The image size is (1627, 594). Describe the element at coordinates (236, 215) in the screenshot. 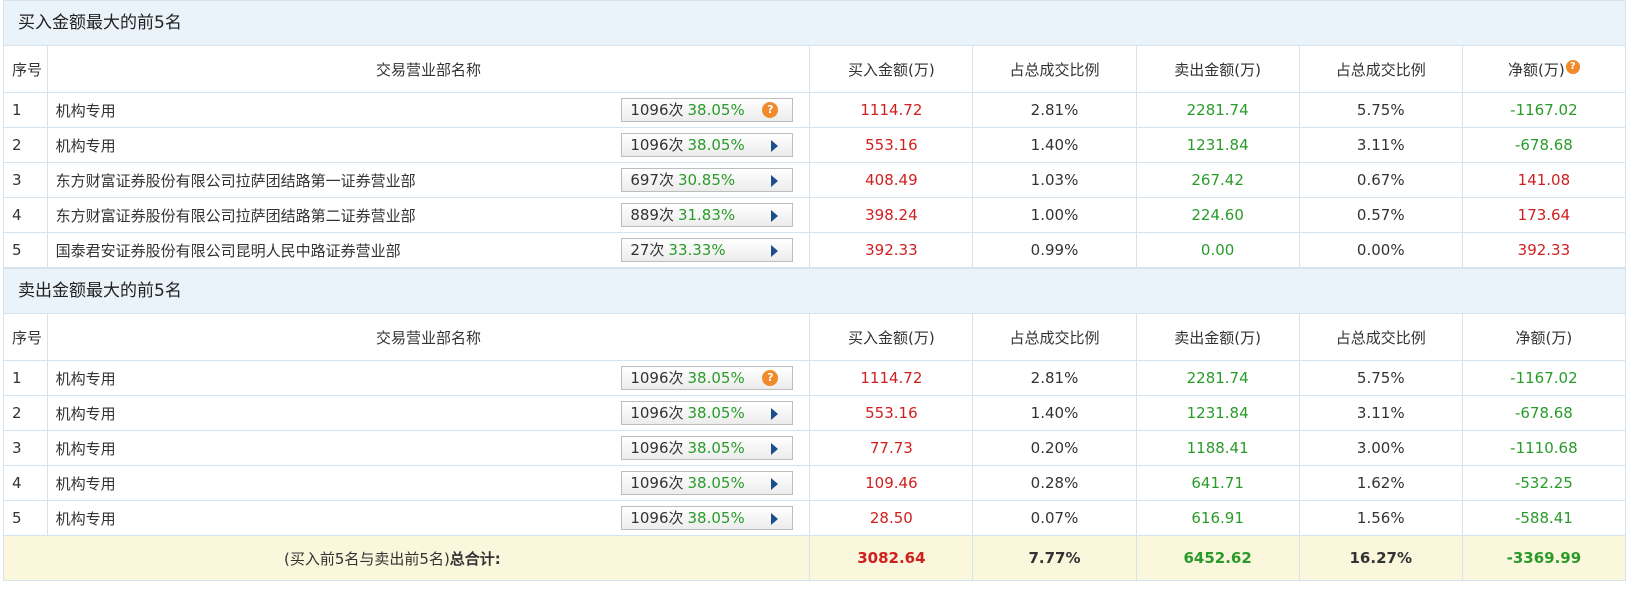

I see `branch-name: 东方财富证券股份有限公司拉萨团结路第二证券营业部` at that location.